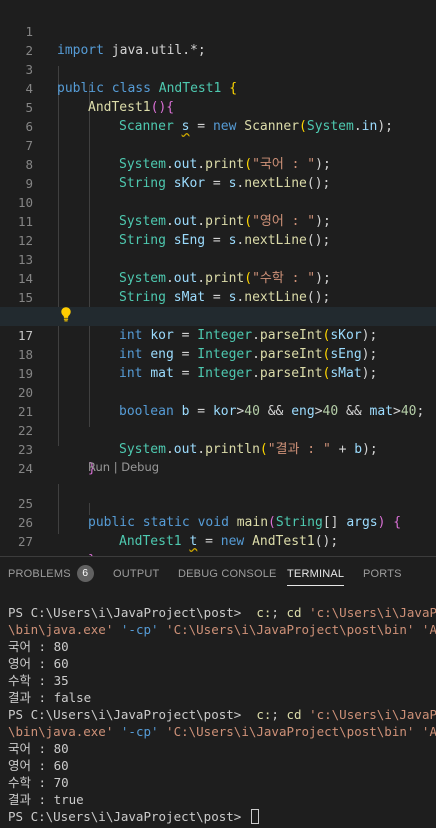 This screenshot has width=436, height=828. What do you see at coordinates (218, 68) in the screenshot?
I see `code-line: 3 public class AndTest1 {` at bounding box center [218, 68].